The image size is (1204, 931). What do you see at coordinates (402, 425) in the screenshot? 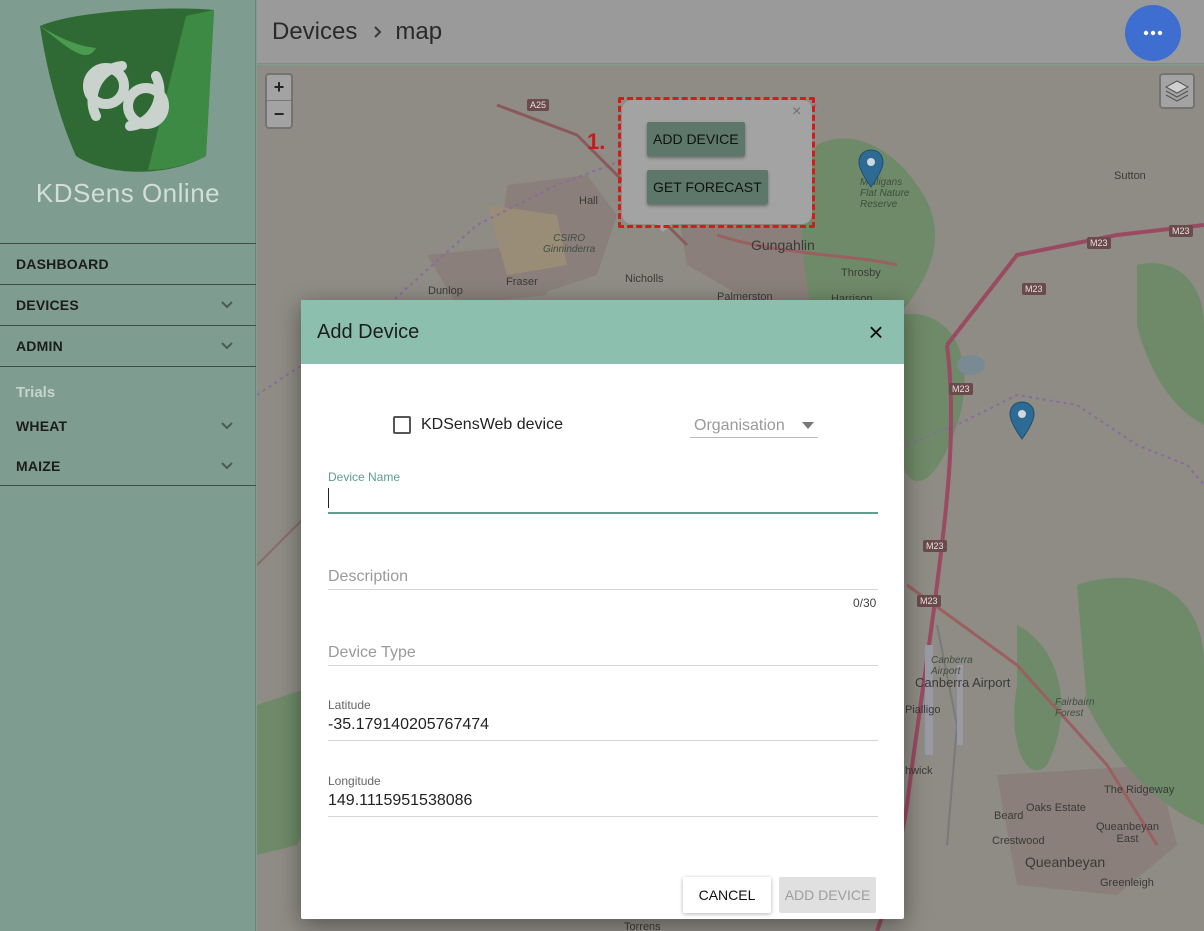
I see `kdsensweb-checkbox` at bounding box center [402, 425].